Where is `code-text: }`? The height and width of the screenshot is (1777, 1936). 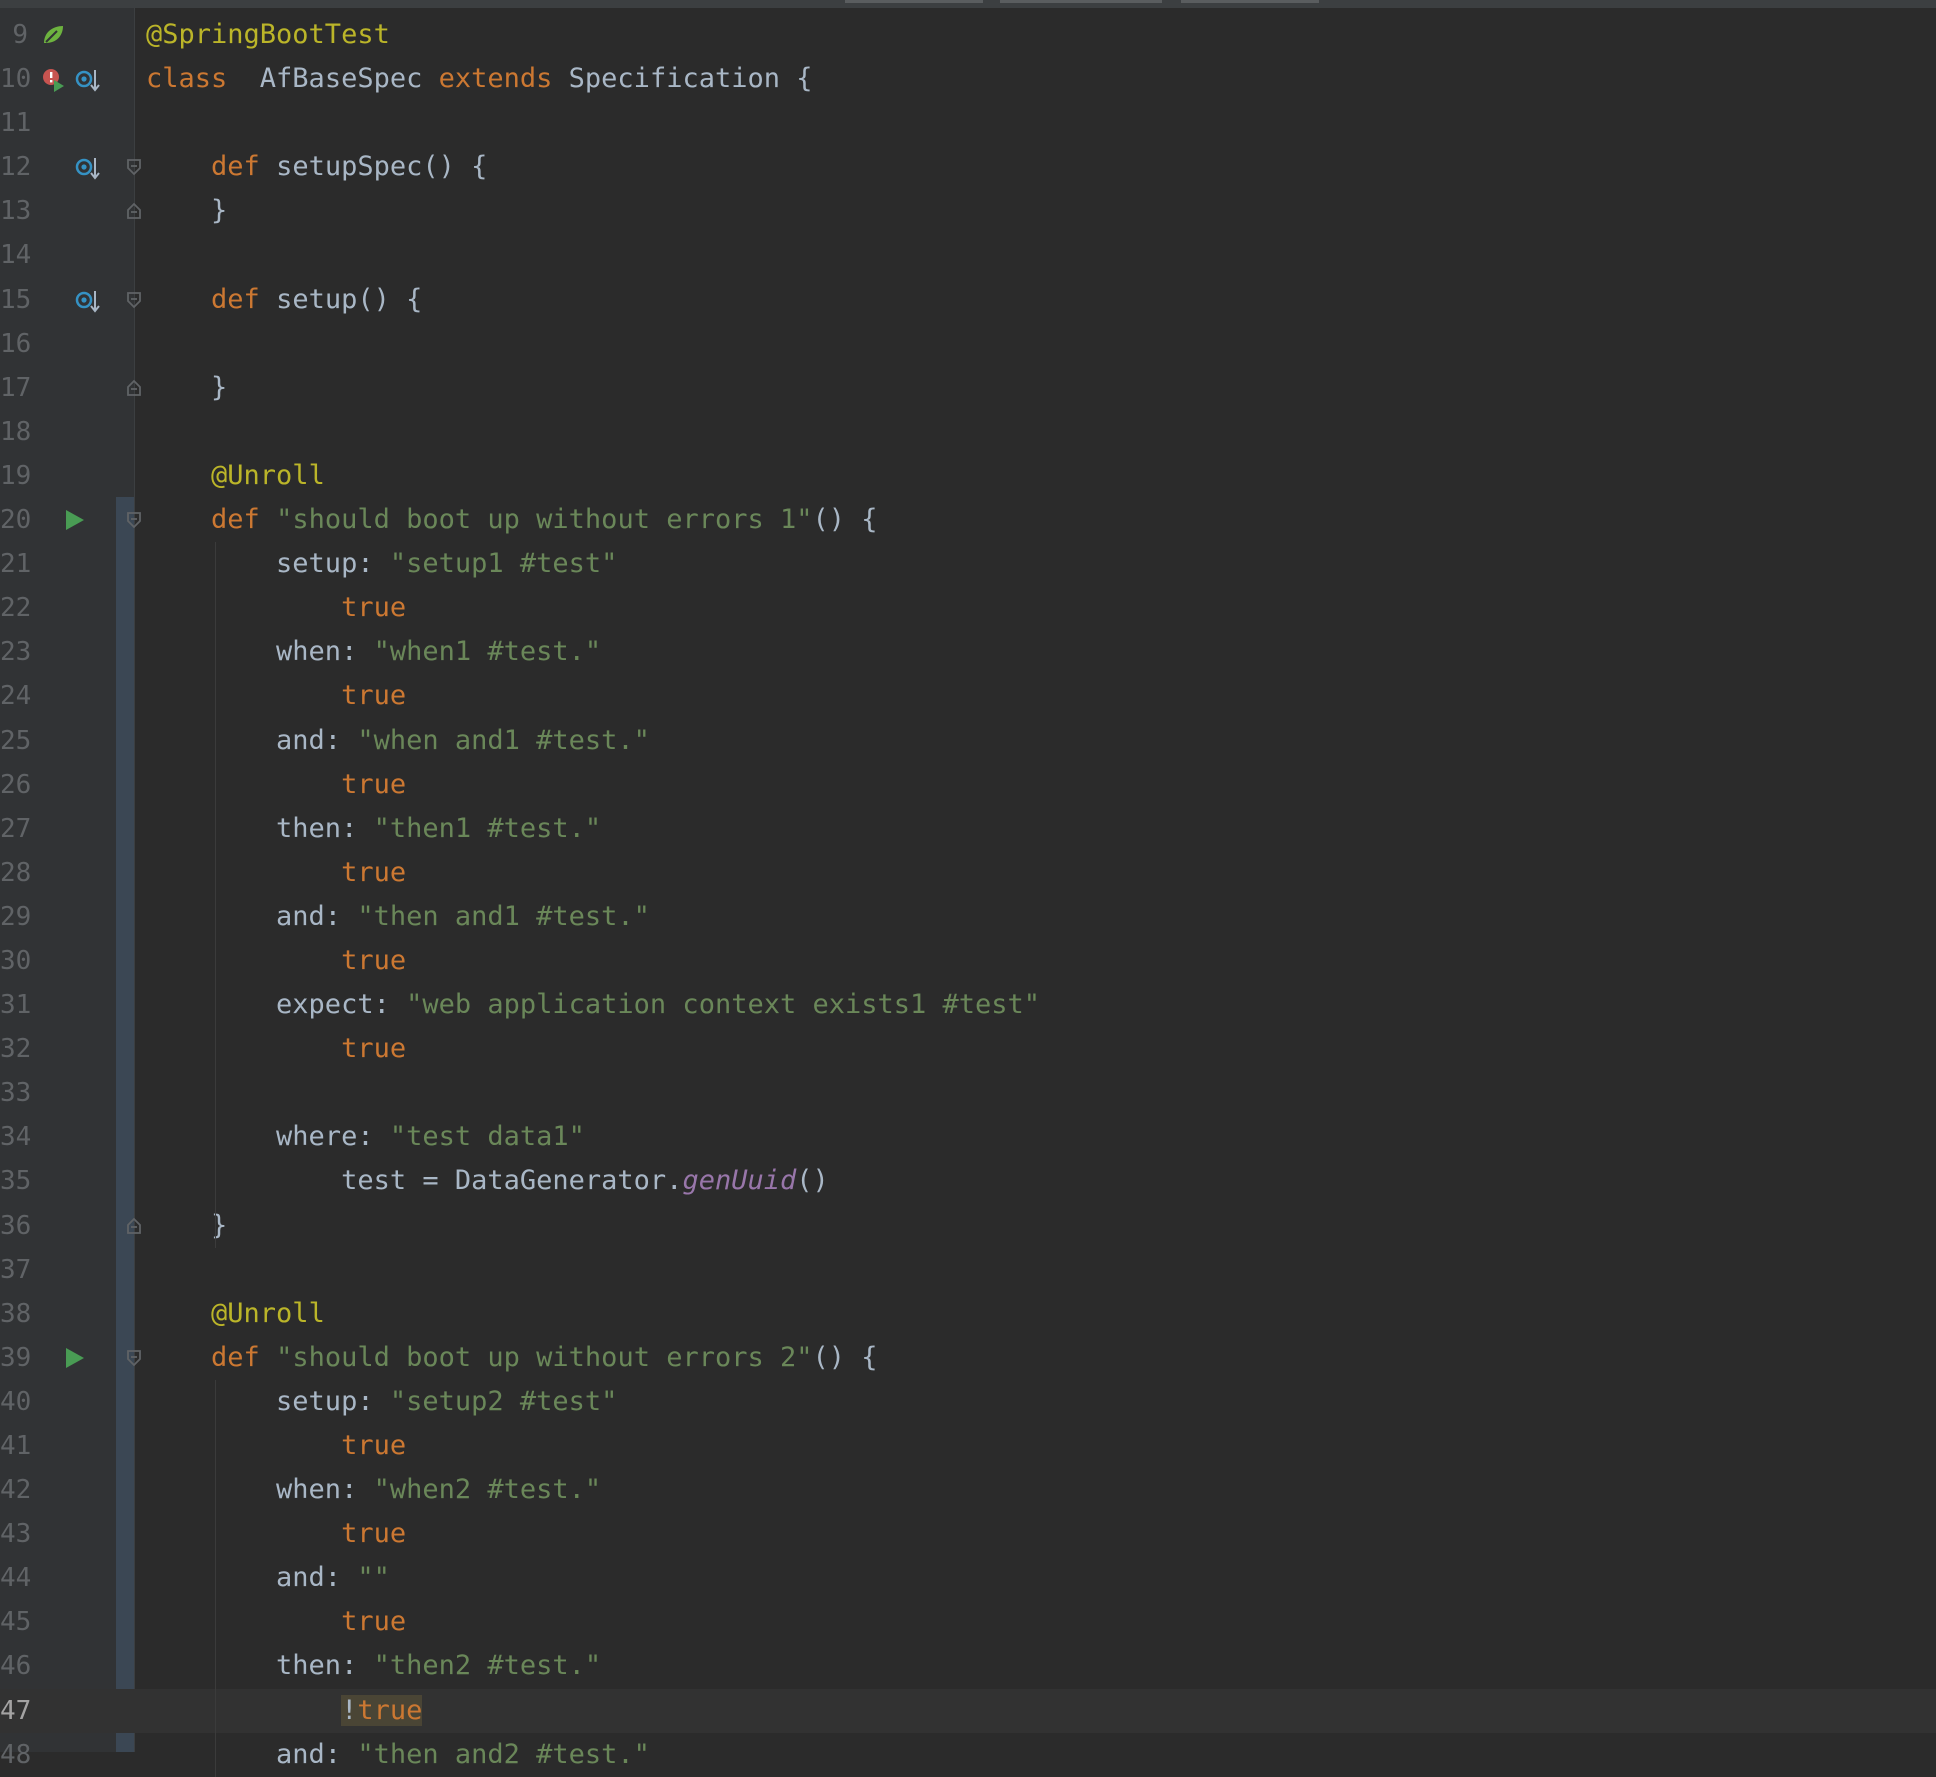 code-text: } is located at coordinates (186, 211).